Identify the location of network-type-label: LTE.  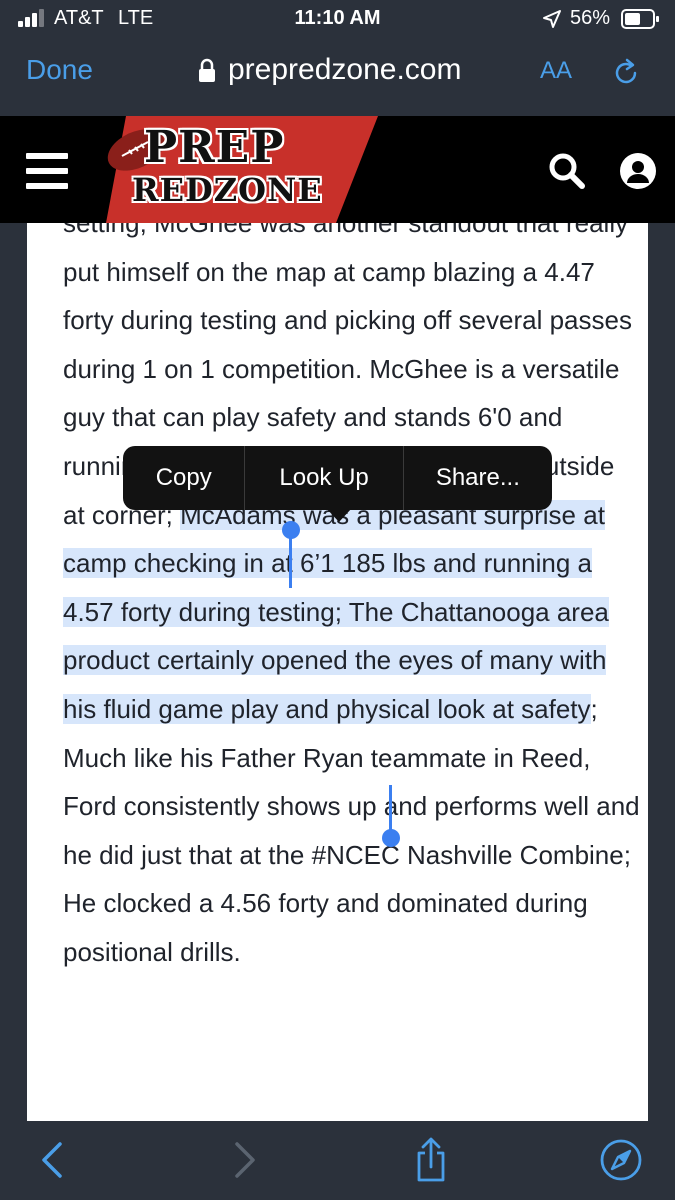
(136, 18).